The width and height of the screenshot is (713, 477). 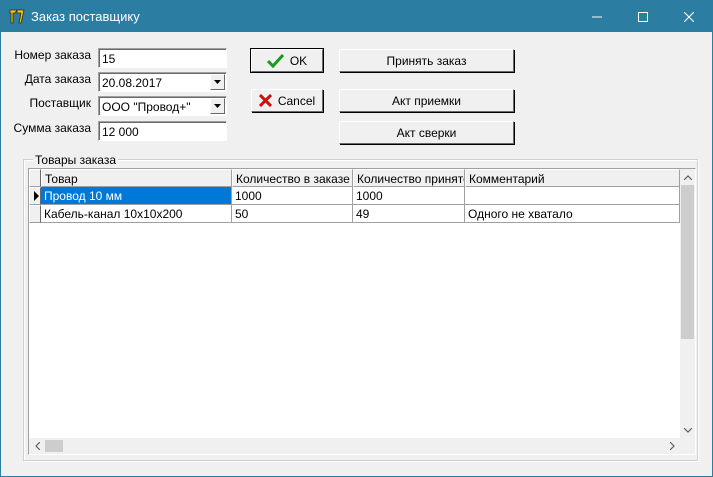 I want to click on header-indicator-cell, so click(x=35, y=178).